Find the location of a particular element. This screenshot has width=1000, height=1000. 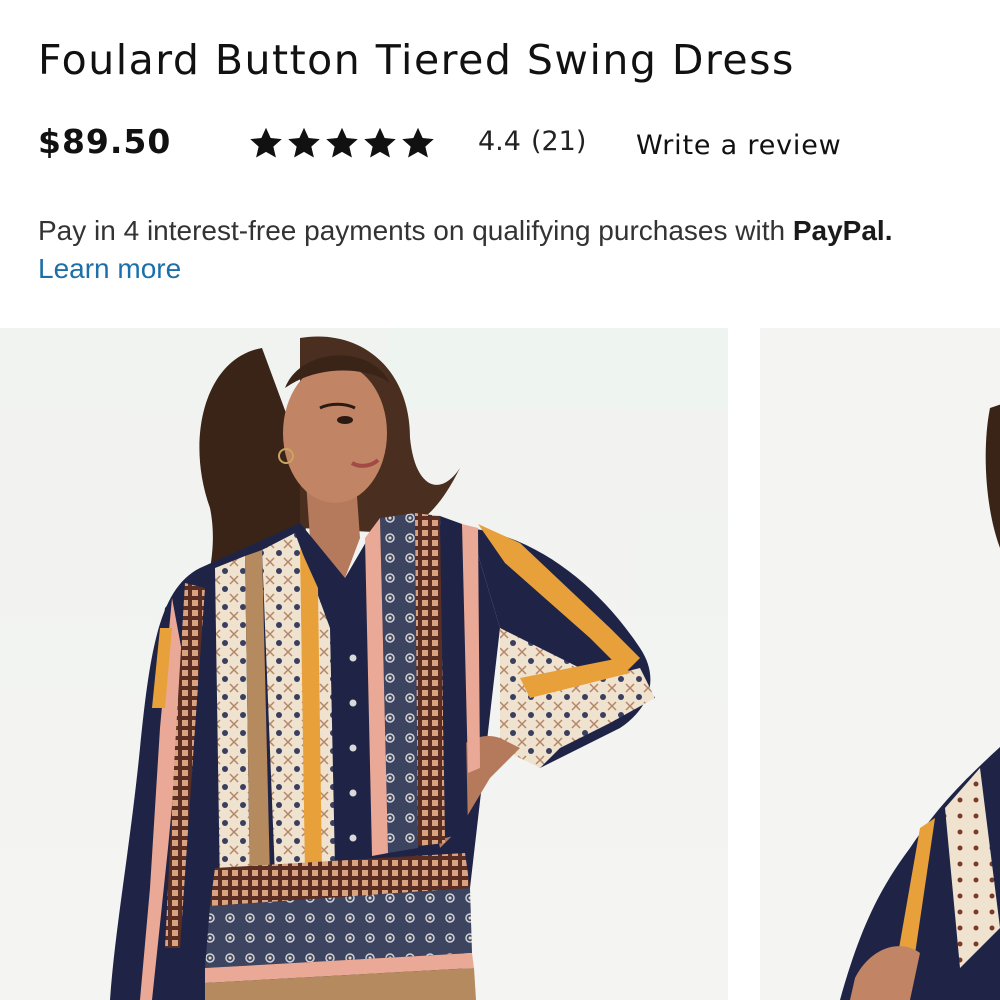

star-rating is located at coordinates (342, 143).